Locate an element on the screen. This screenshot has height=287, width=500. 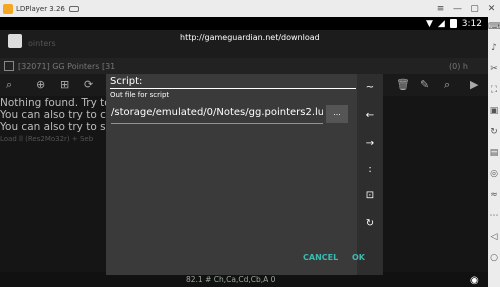
emulator-sidebar: ⌨ ♪ ✂ ⛶ ▣ ↻ ▤ ◎ ≈ ⋯ ◁ ○ is located at coordinates (494, 152).